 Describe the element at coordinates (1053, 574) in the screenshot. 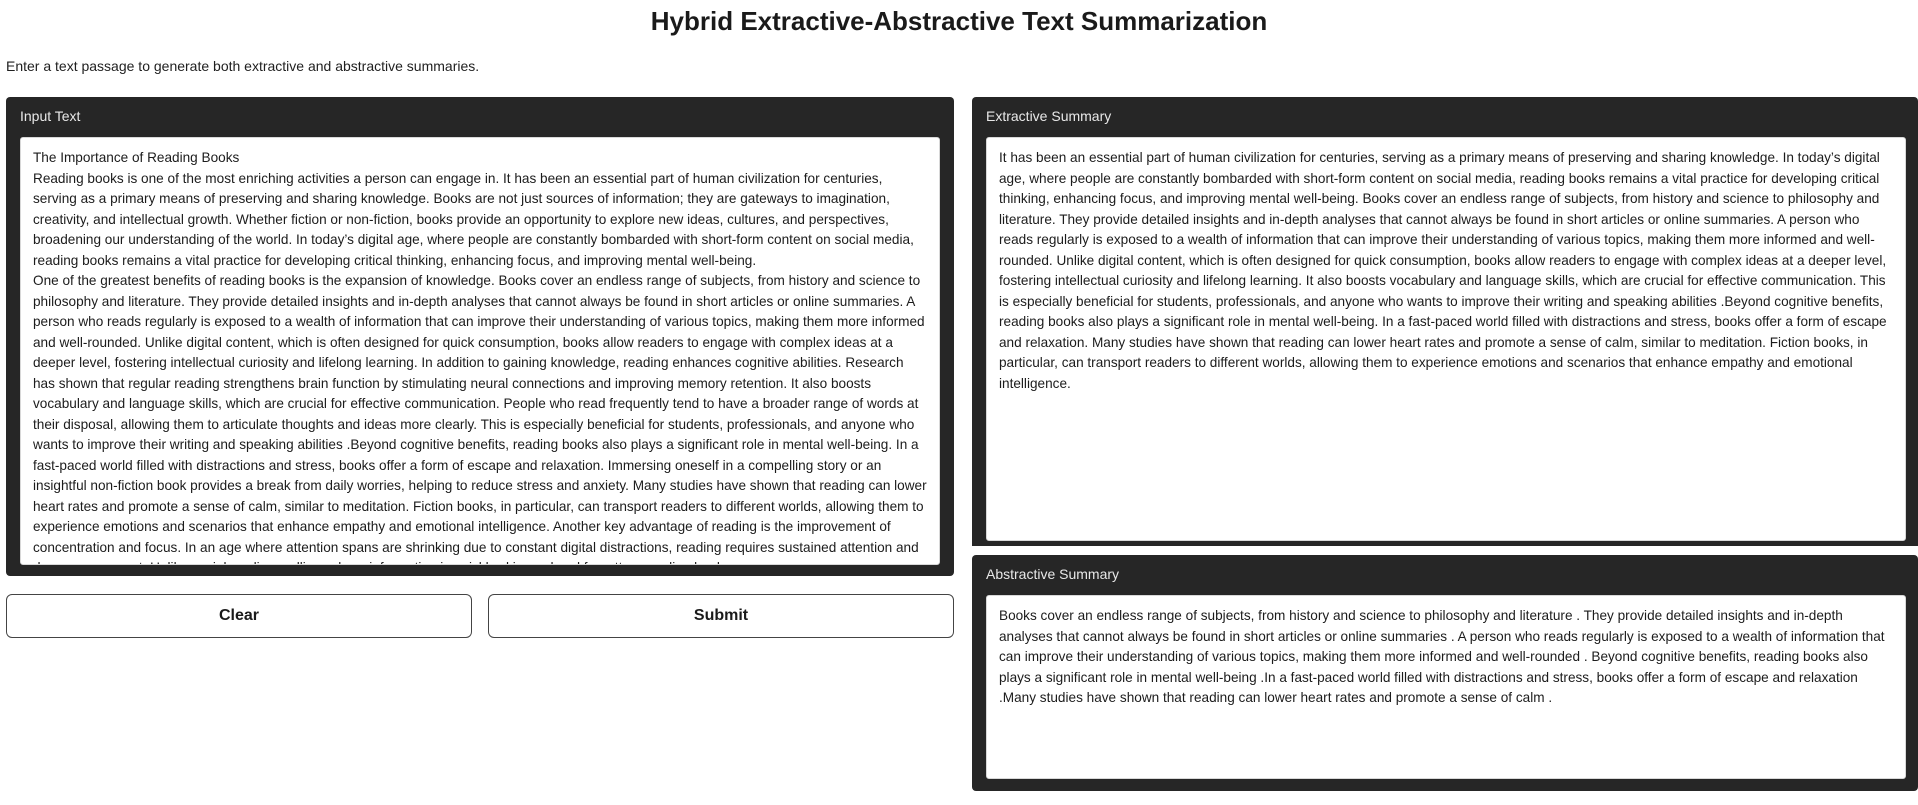

I see `abstractive-summary-label: Abstractive Summary` at that location.